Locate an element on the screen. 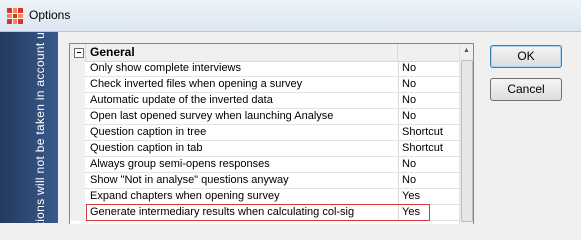 This screenshot has width=581, height=240. property-row: Show "Not in analyse" questions anyway No is located at coordinates (264, 181).